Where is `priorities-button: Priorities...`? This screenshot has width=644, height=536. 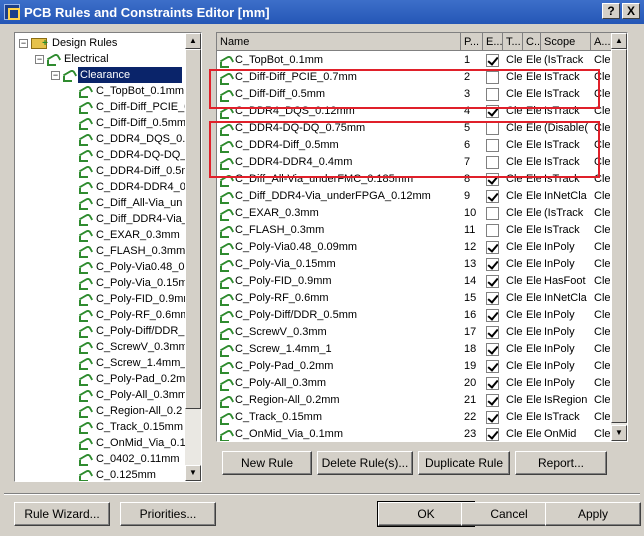 priorities-button: Priorities... is located at coordinates (168, 514).